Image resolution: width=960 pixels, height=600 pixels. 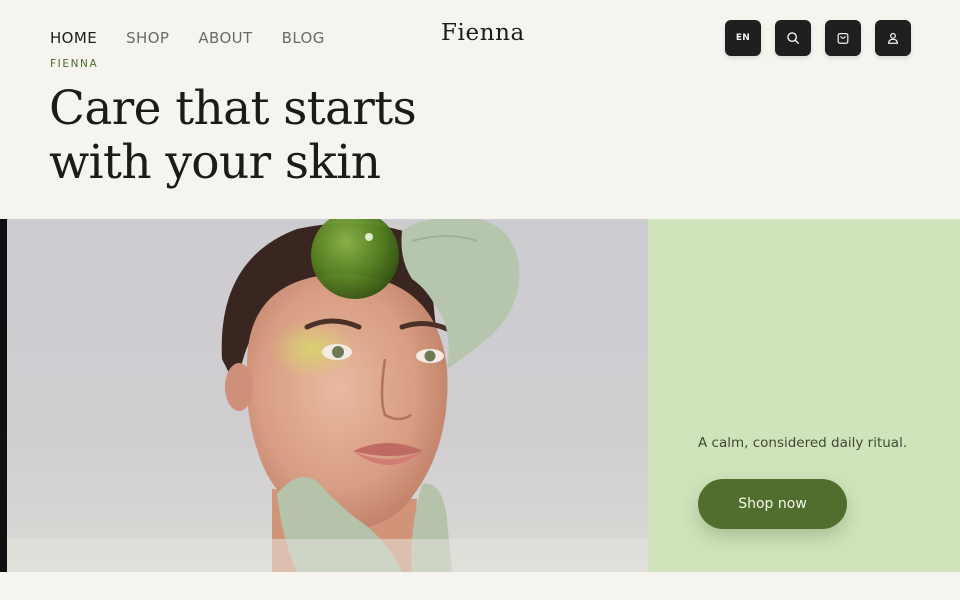 I want to click on cart-button, so click(x=843, y=38).